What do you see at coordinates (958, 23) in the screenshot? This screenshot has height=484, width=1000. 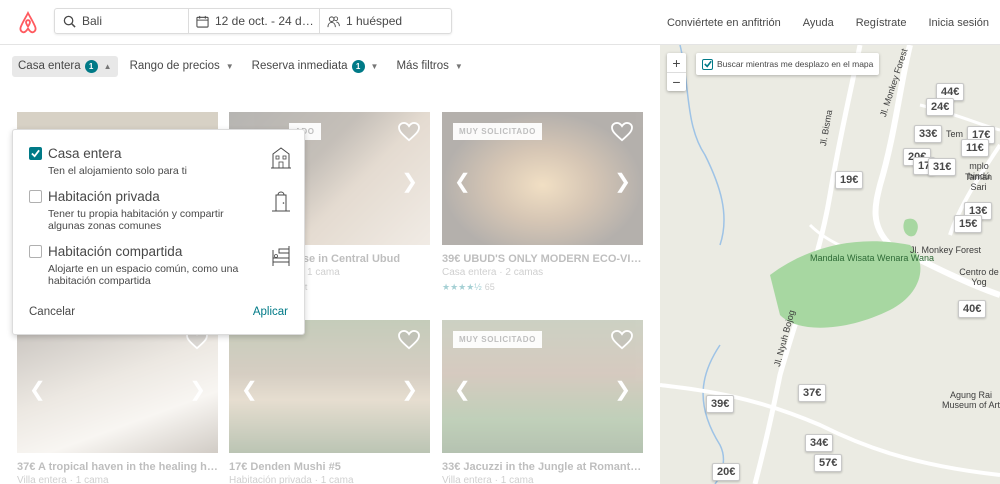 I see `login-link: Inicia sesión` at bounding box center [958, 23].